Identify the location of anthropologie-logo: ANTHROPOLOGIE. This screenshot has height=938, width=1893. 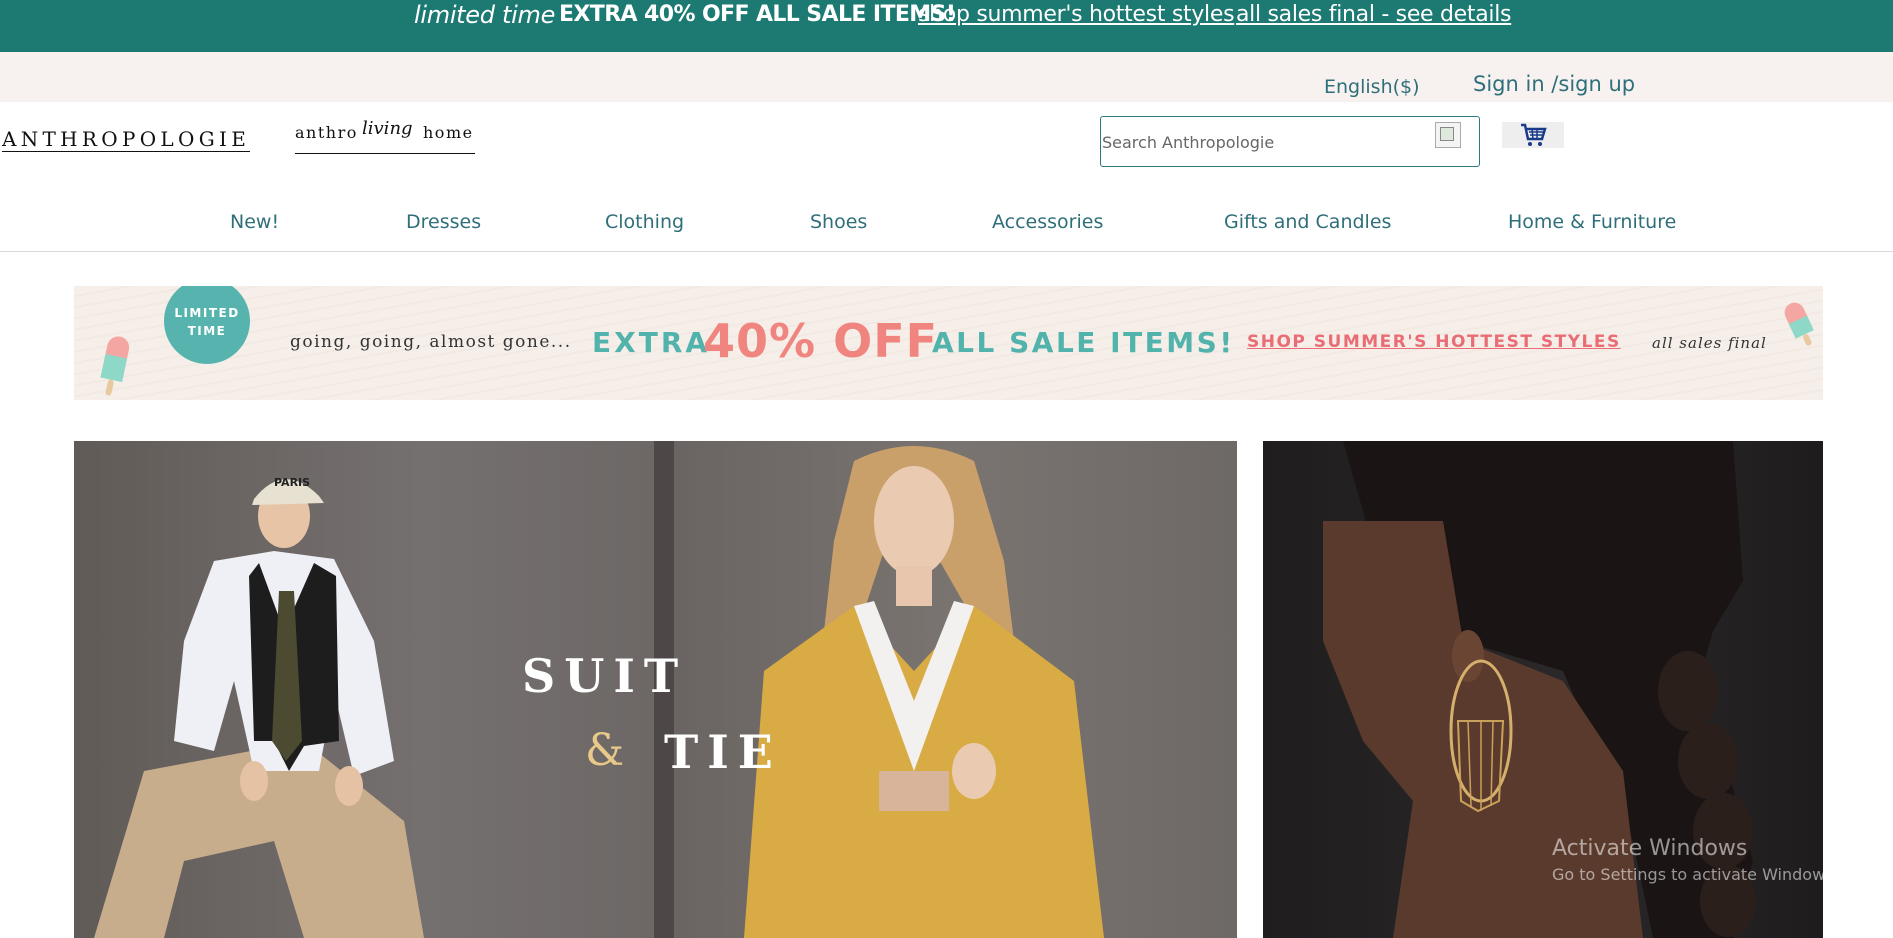
(126, 140).